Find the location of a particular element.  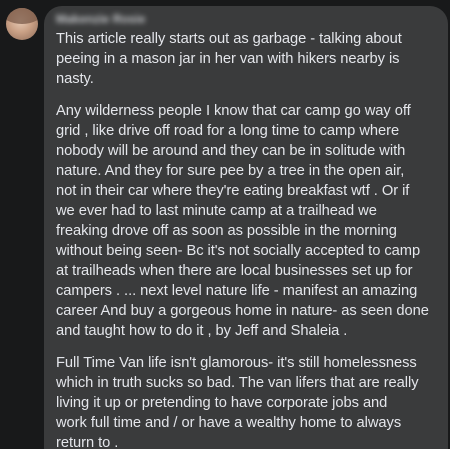

comment-author-name: Makenzie Rosie is located at coordinates (246, 19).